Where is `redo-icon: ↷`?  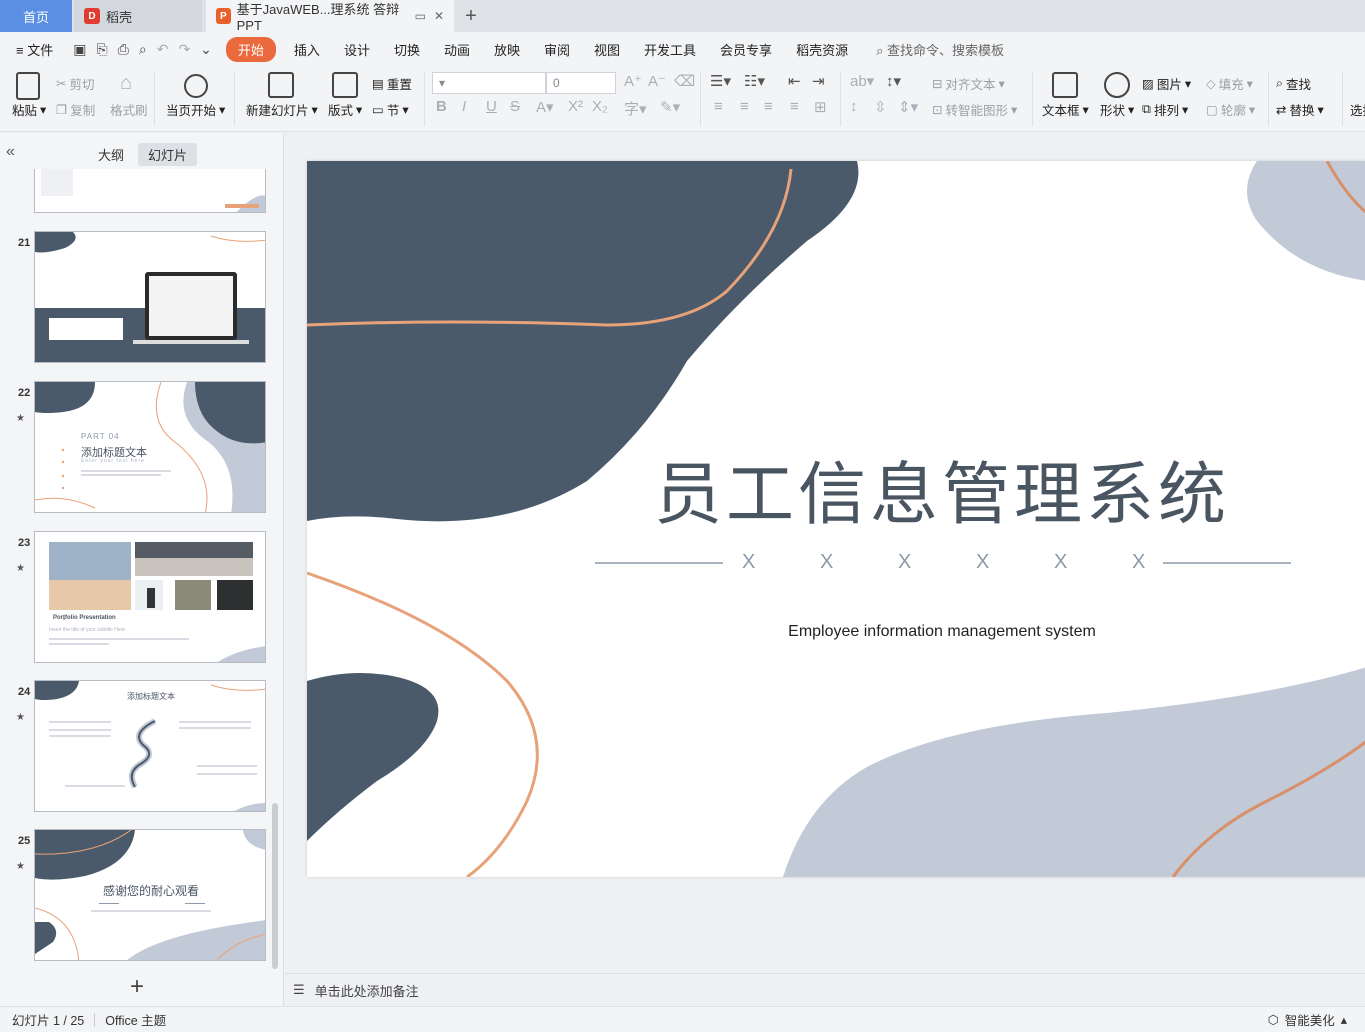
redo-icon: ↷ is located at coordinates (184, 49).